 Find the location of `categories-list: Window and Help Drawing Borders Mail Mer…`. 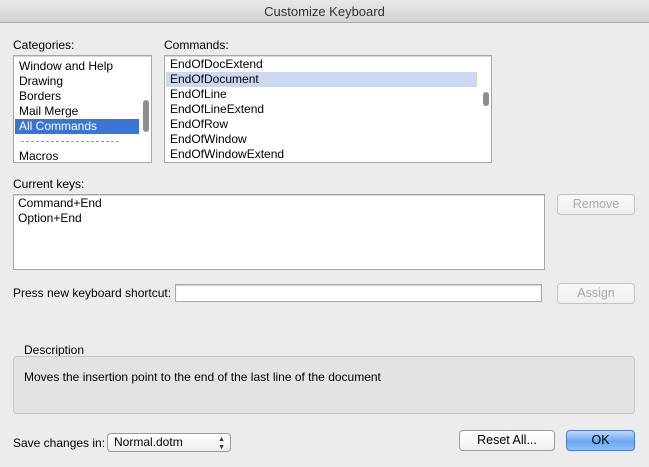

categories-list: Window and Help Drawing Borders Mail Mer… is located at coordinates (82, 109).